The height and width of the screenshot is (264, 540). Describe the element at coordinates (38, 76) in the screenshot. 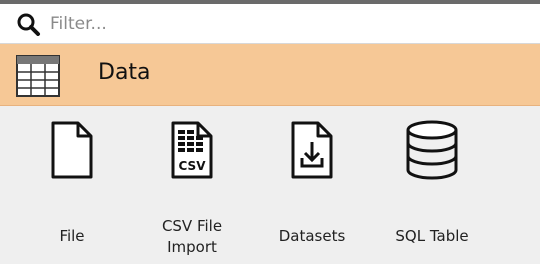

I see `table-icon` at that location.